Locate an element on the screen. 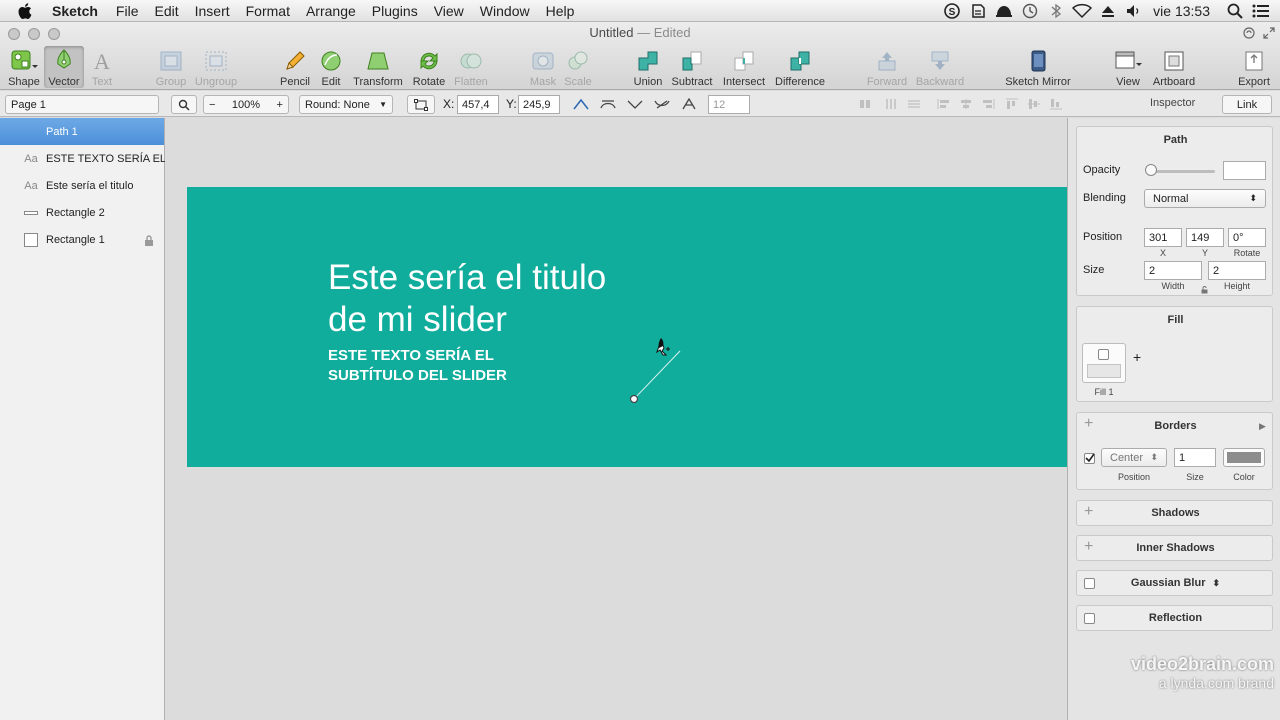  sharp-point-icon is located at coordinates (689, 104).